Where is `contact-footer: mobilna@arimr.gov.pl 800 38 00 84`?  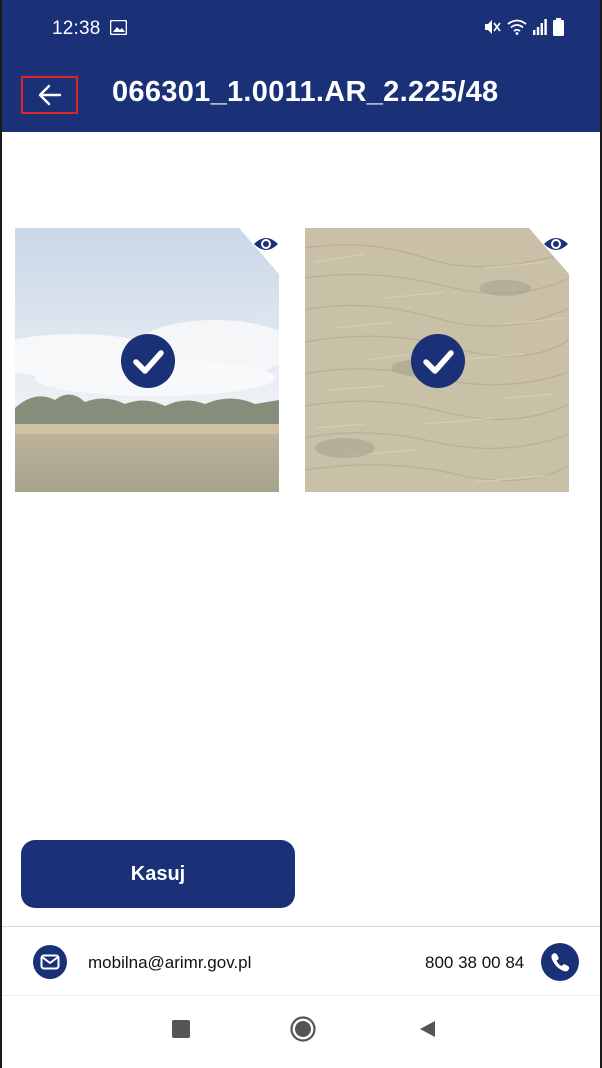
contact-footer: mobilna@arimr.gov.pl 800 38 00 84 is located at coordinates (301, 961).